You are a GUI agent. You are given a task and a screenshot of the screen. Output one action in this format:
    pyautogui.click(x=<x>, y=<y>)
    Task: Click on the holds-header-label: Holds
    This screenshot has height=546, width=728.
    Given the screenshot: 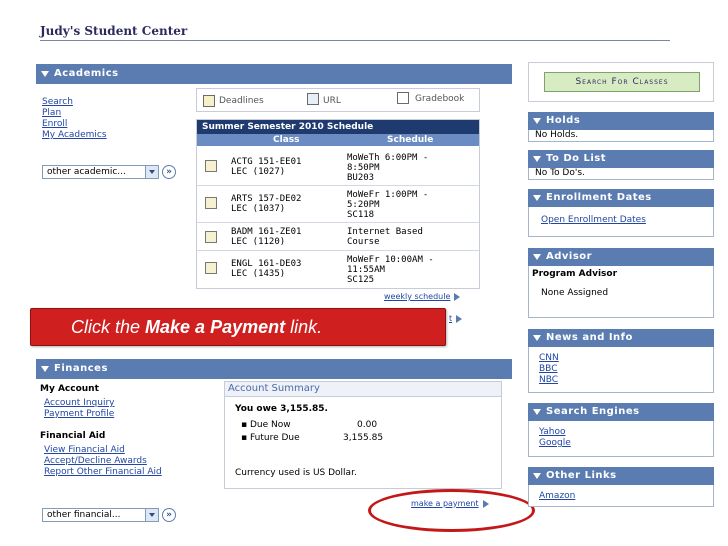 What is the action you would take?
    pyautogui.click(x=563, y=120)
    